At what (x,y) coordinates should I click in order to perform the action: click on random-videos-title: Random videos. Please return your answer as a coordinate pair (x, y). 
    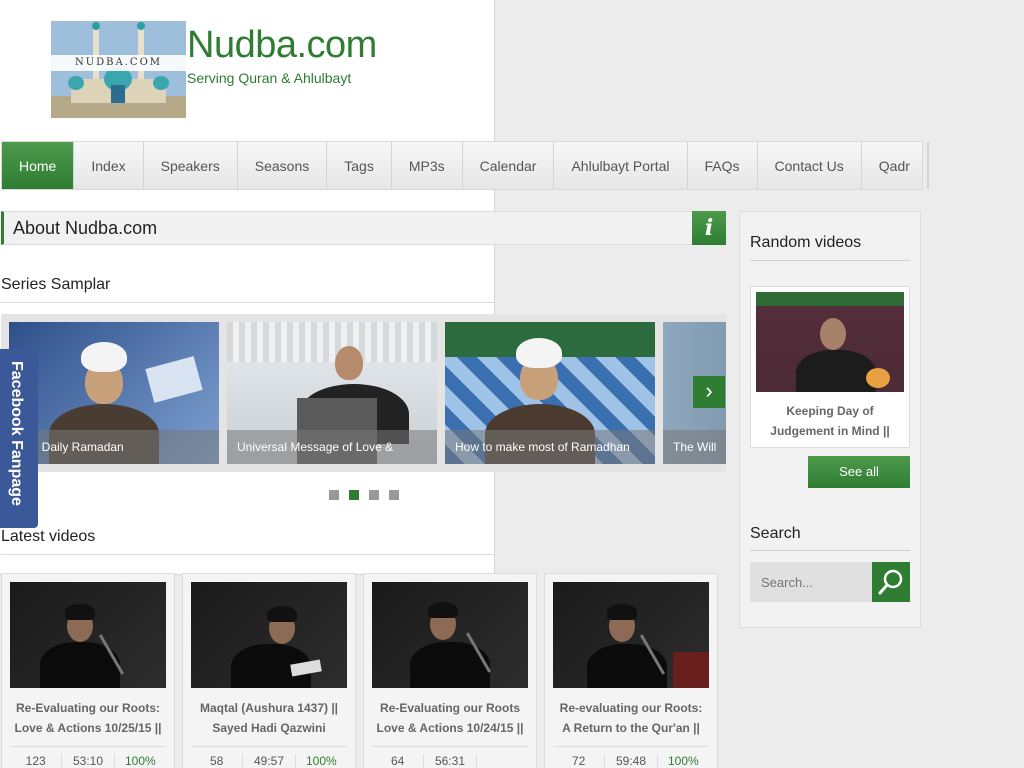
    Looking at the image, I should click on (806, 242).